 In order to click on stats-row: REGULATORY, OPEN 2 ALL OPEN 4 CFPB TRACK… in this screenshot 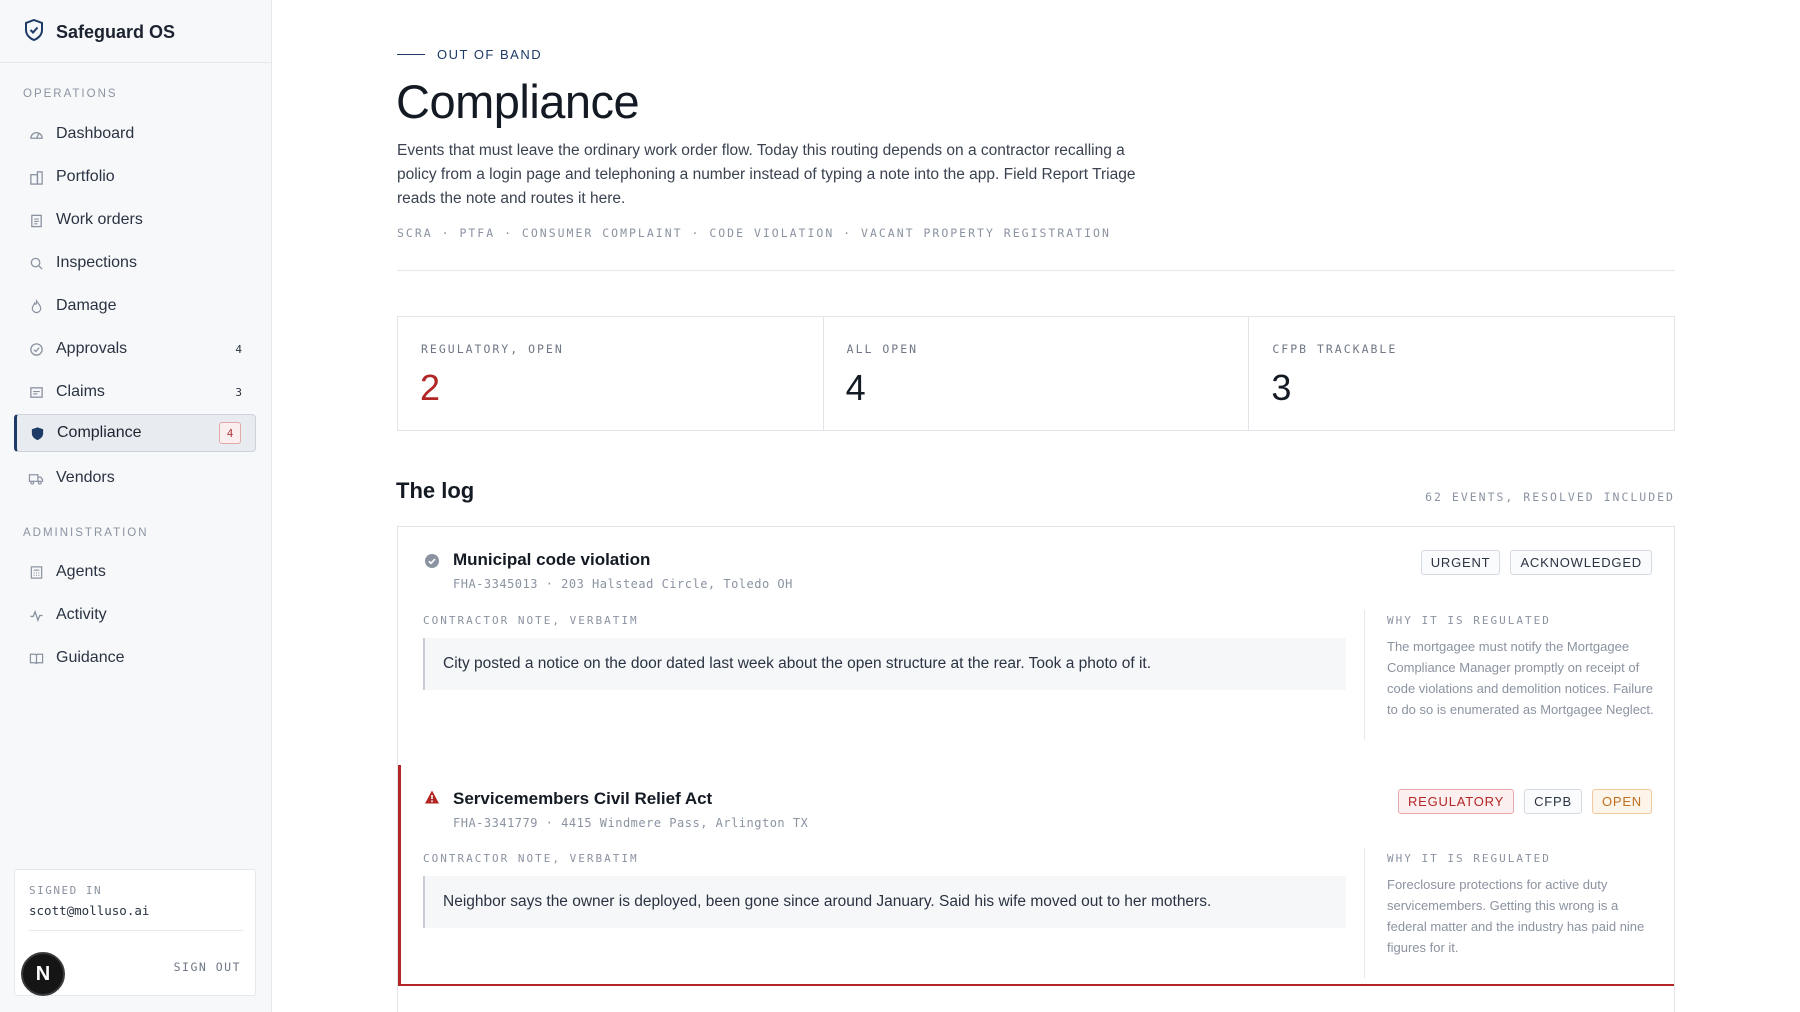, I will do `click(1036, 373)`.